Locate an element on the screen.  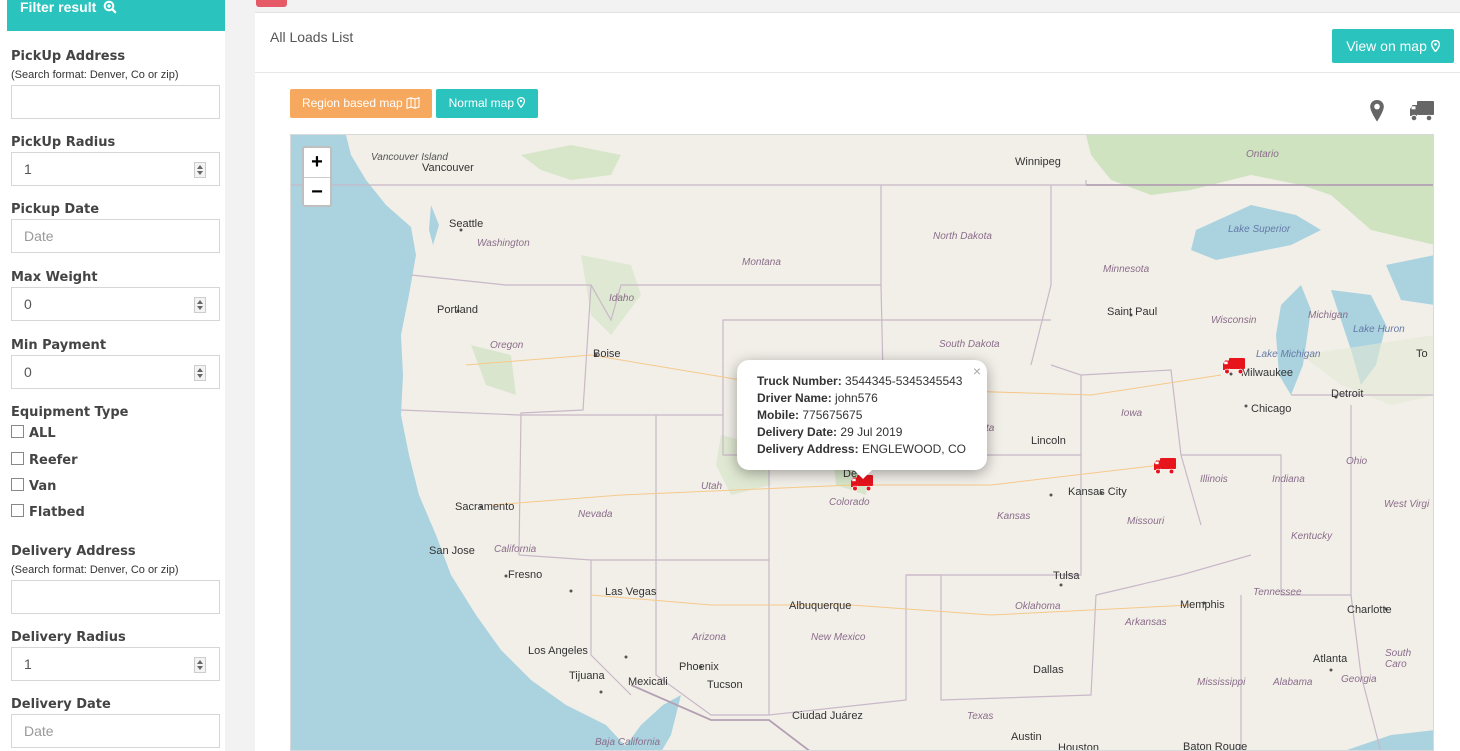
delivery-date-placeholder: Date is located at coordinates (39, 731).